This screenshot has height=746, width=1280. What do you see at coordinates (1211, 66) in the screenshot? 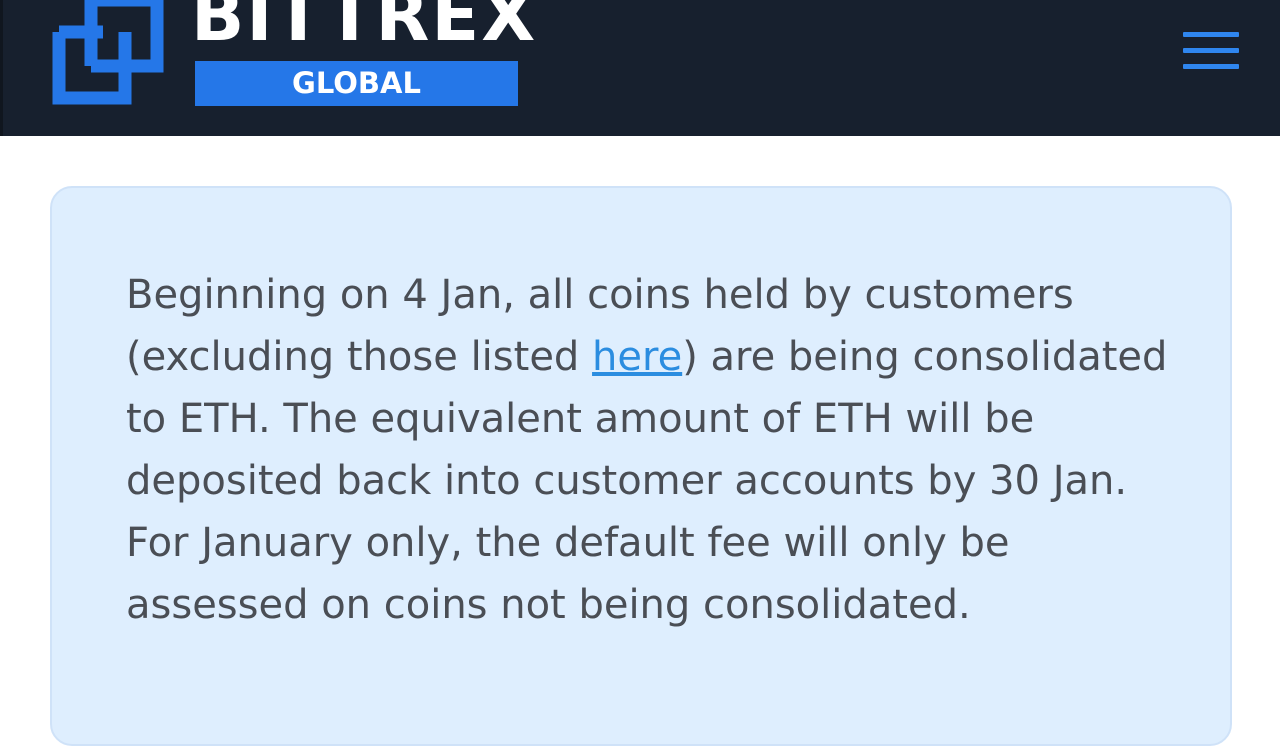
I see `menu-bar-bottom` at bounding box center [1211, 66].